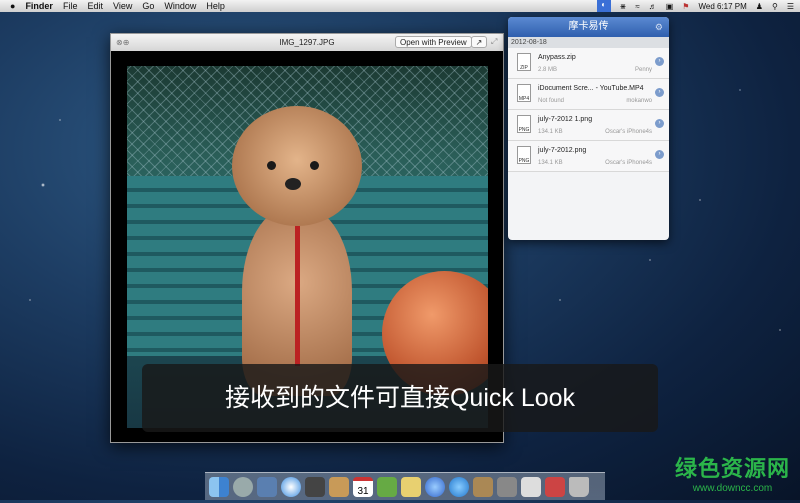 Image resolution: width=800 pixels, height=503 pixels. I want to click on share-icon: ↗, so click(479, 42).